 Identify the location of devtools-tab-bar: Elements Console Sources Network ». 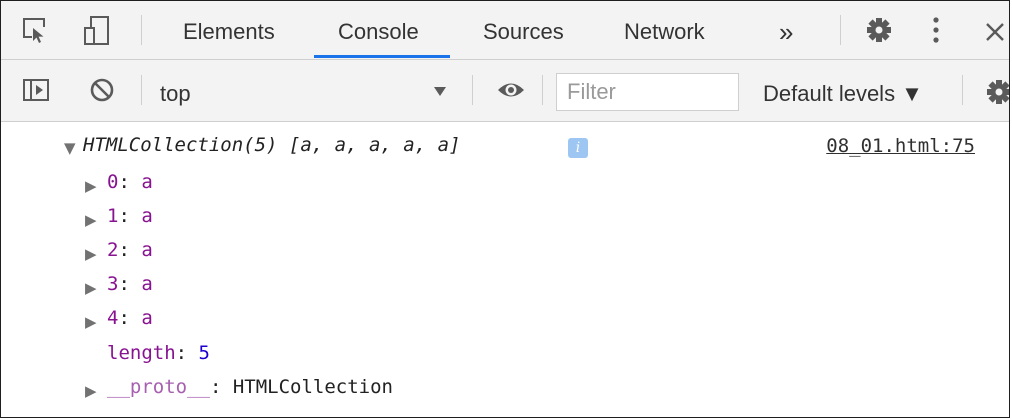
(505, 30).